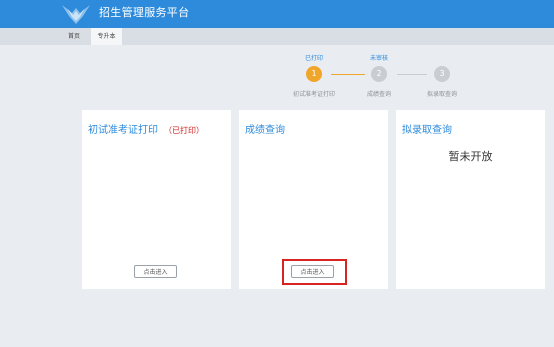 The width and height of the screenshot is (554, 347). What do you see at coordinates (265, 130) in the screenshot?
I see `card-score-query-title: 成绩查询` at bounding box center [265, 130].